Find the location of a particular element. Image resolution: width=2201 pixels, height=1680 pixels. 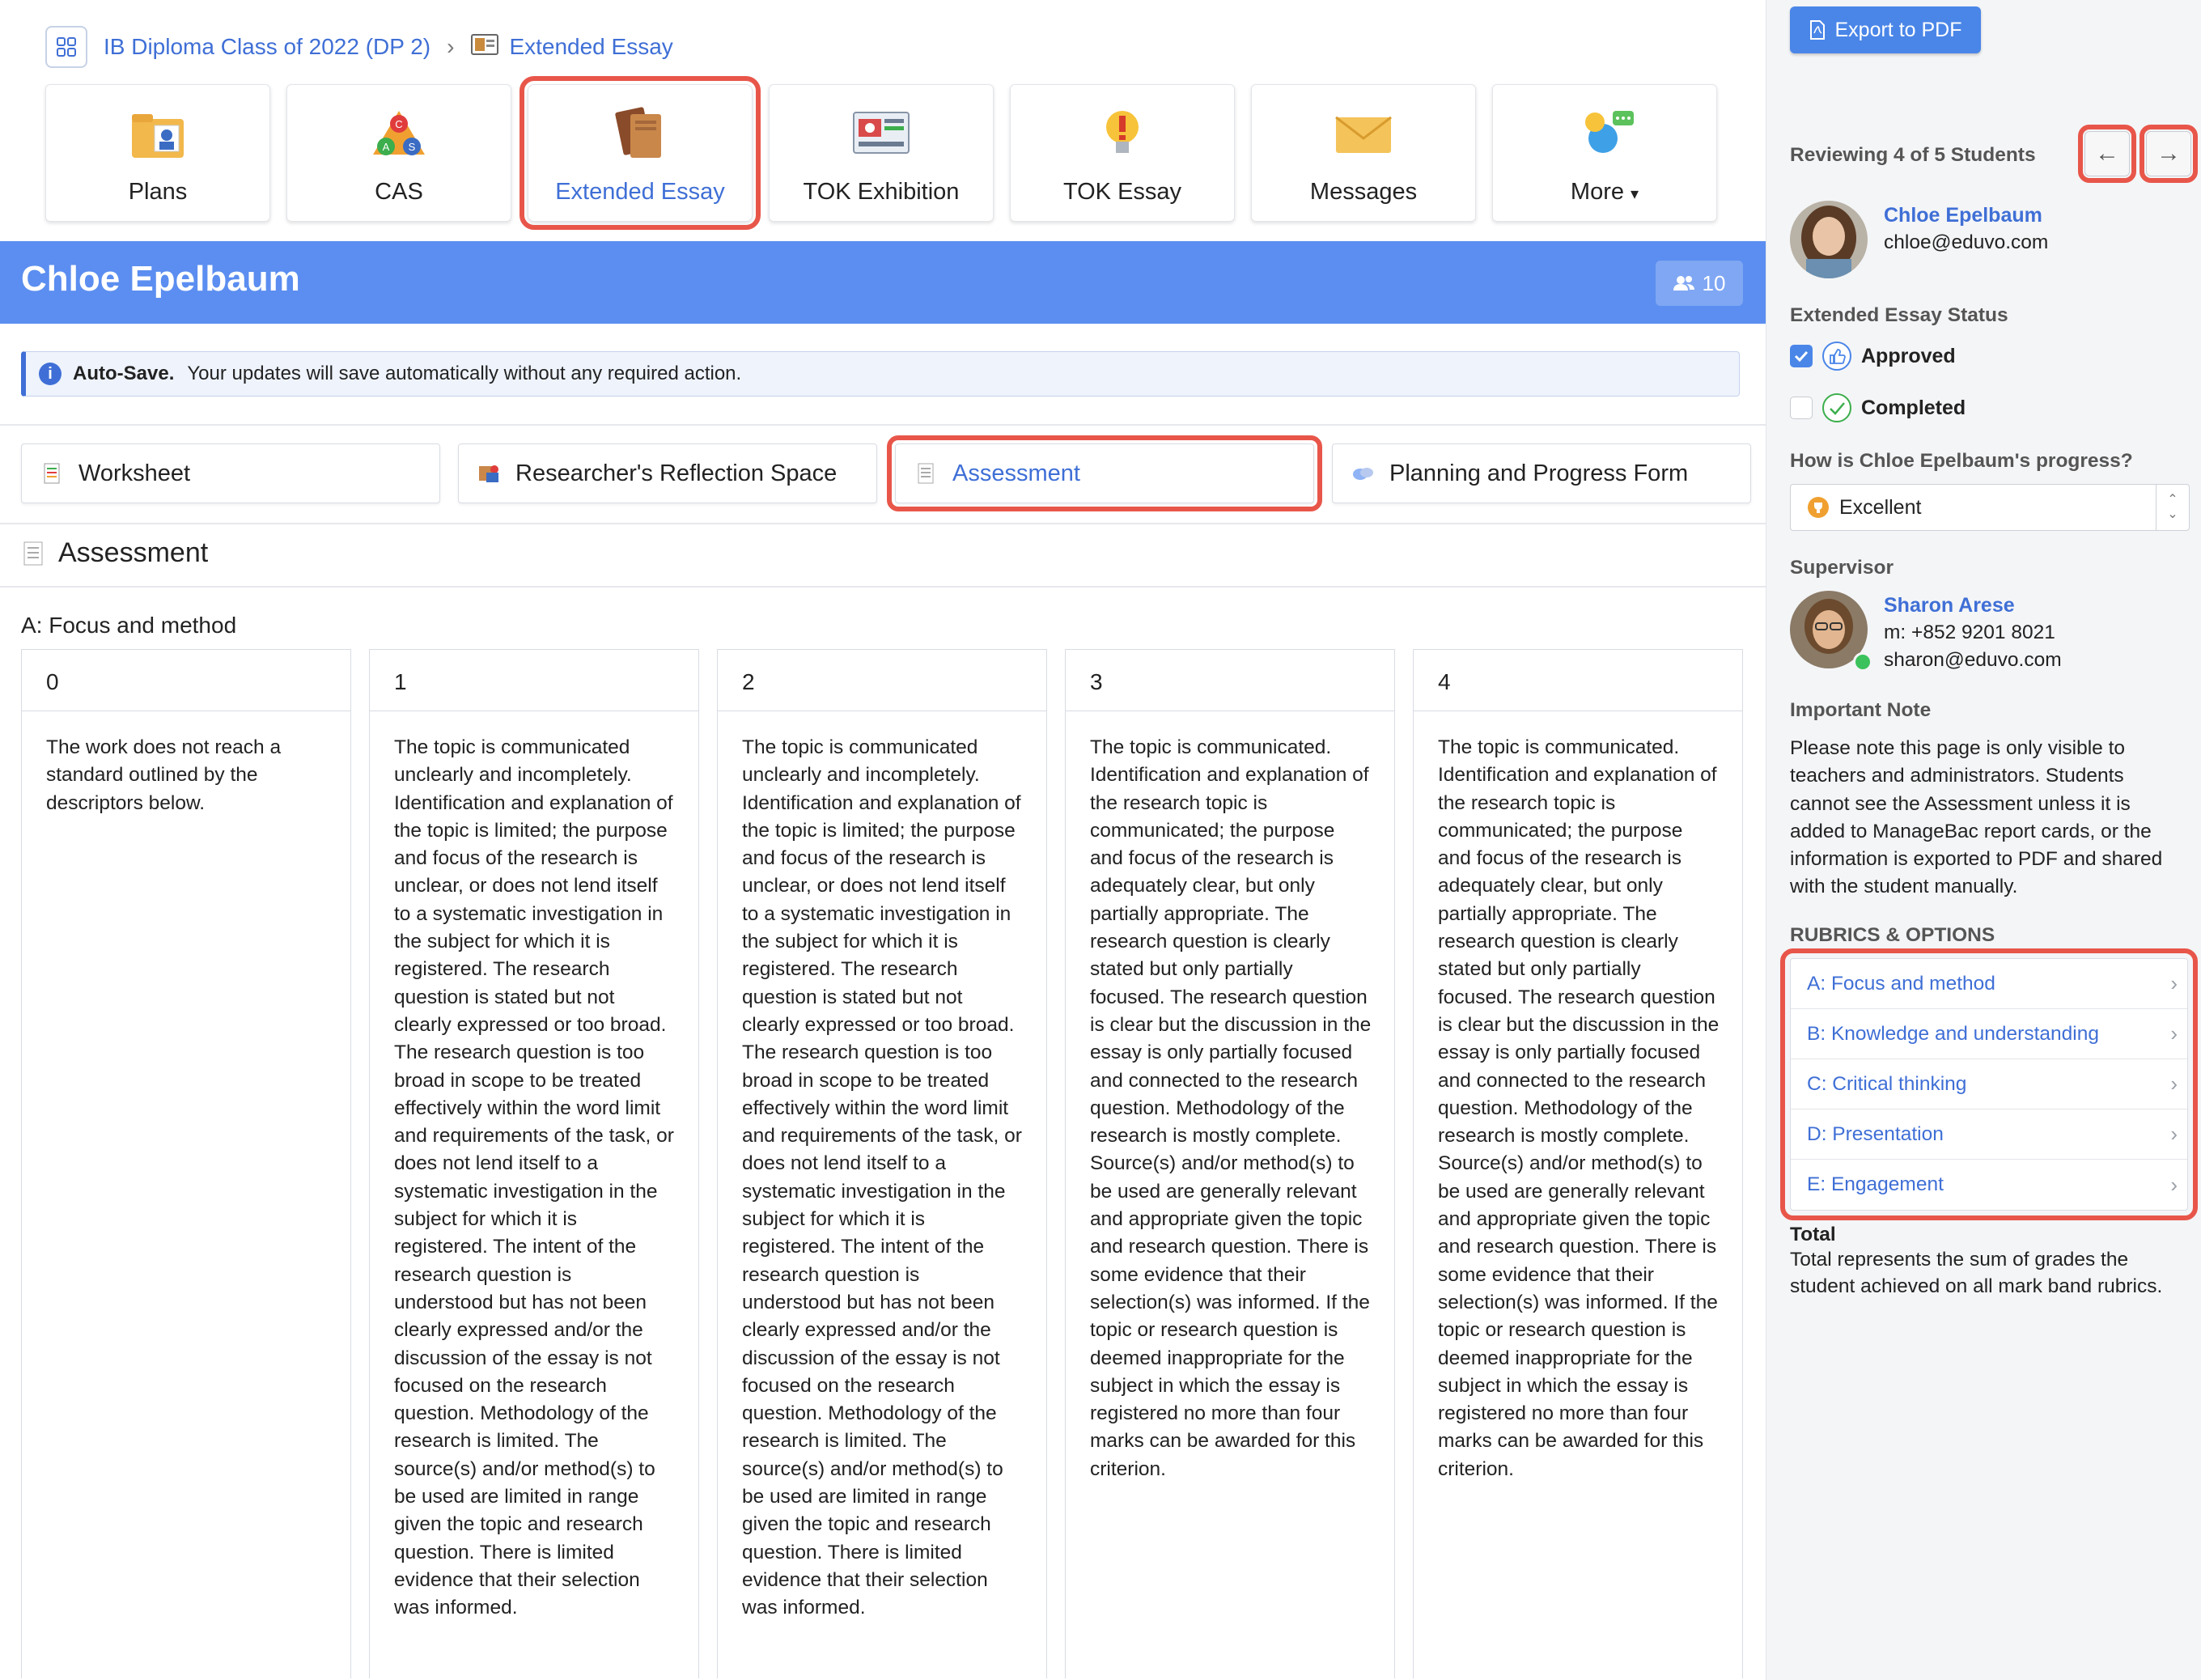

tile-extended-essay: Extended Essay is located at coordinates (640, 153).